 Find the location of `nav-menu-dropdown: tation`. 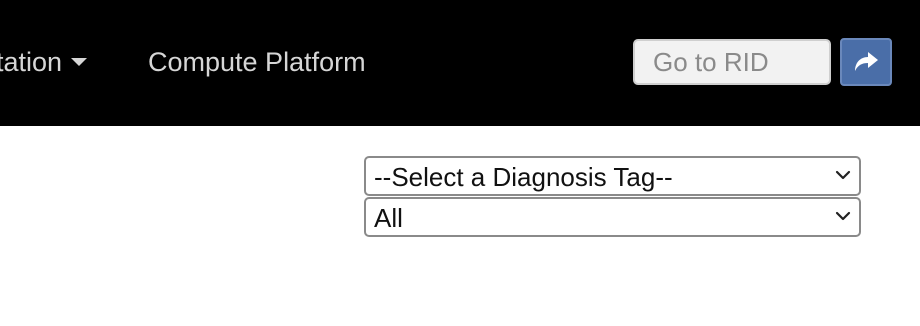

nav-menu-dropdown: tation is located at coordinates (44, 62).